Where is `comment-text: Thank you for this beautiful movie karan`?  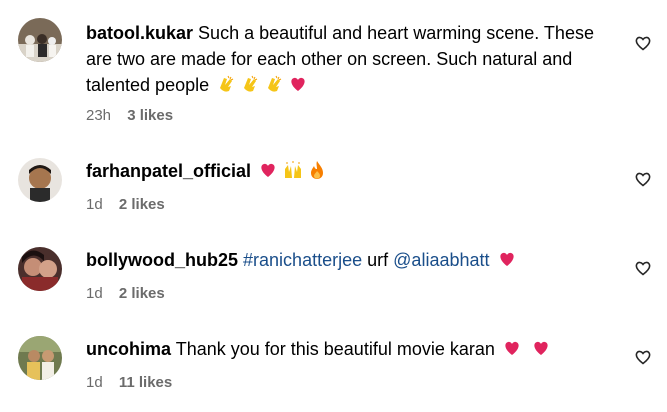 comment-text: Thank you for this beautiful movie karan is located at coordinates (335, 349).